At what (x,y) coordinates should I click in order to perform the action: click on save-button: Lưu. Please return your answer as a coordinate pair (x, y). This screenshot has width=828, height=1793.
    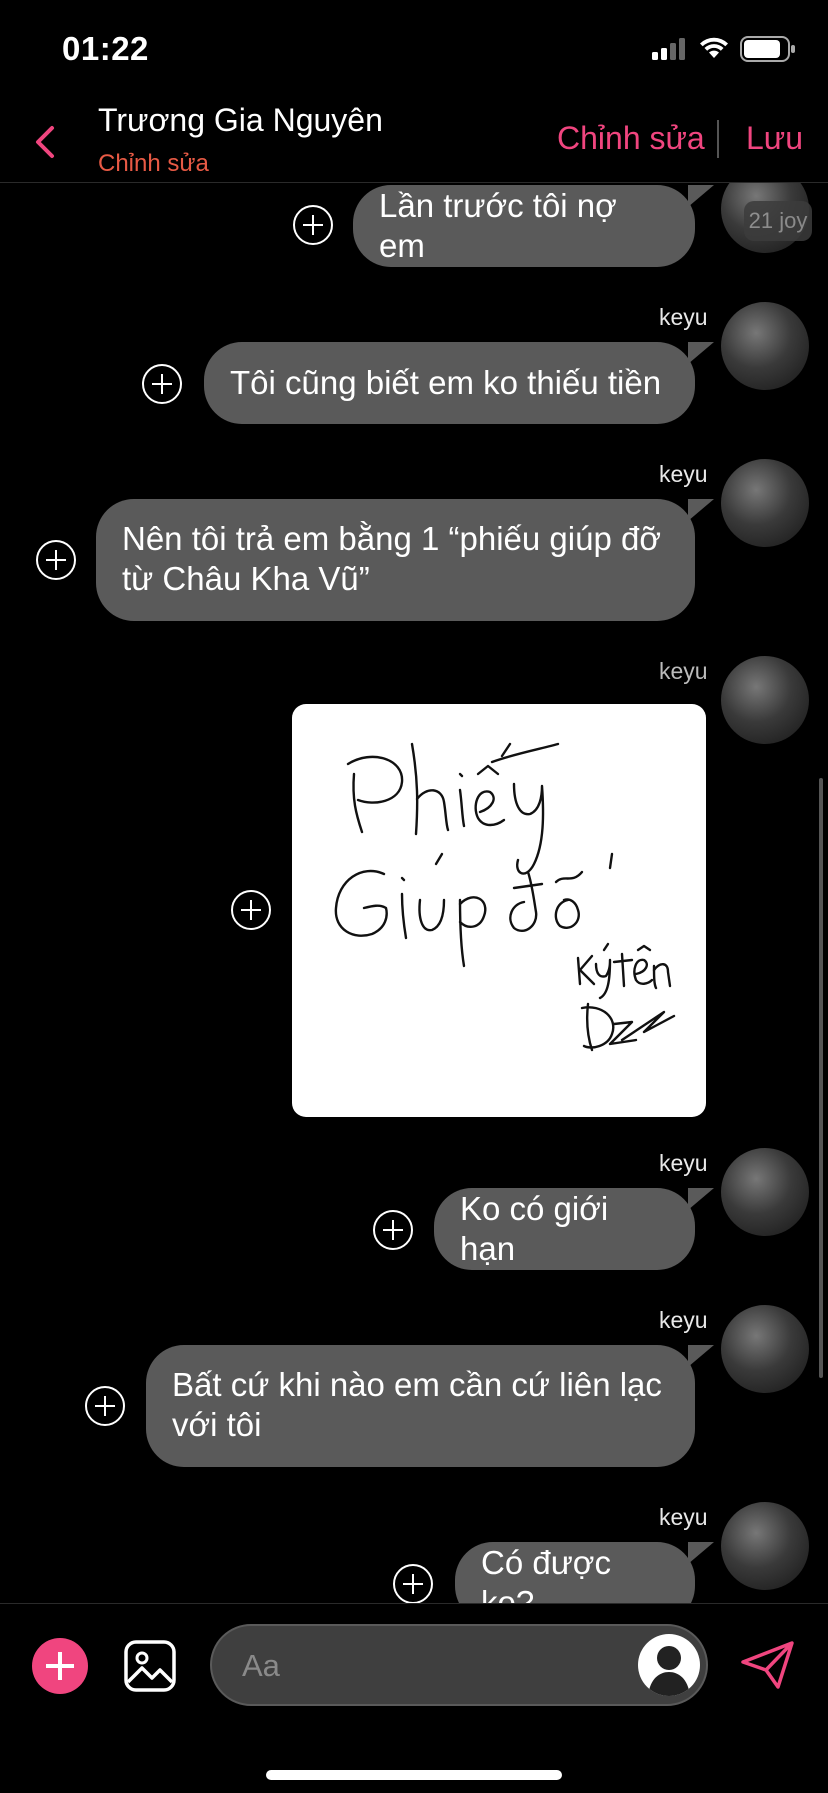
    Looking at the image, I should click on (774, 138).